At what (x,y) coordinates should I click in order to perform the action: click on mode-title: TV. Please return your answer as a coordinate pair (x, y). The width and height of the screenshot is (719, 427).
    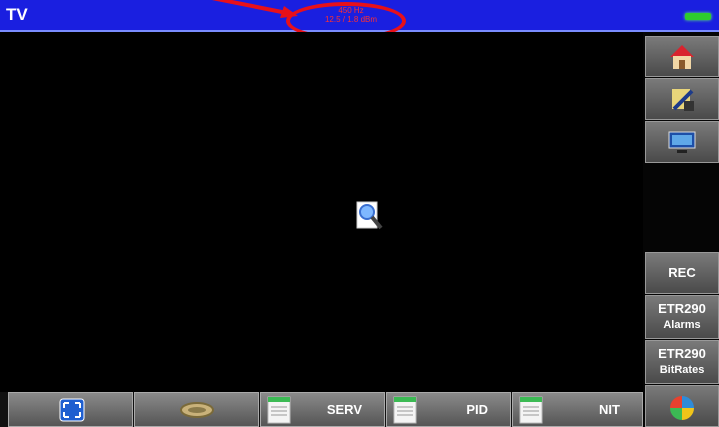
    Looking at the image, I should click on (17, 14).